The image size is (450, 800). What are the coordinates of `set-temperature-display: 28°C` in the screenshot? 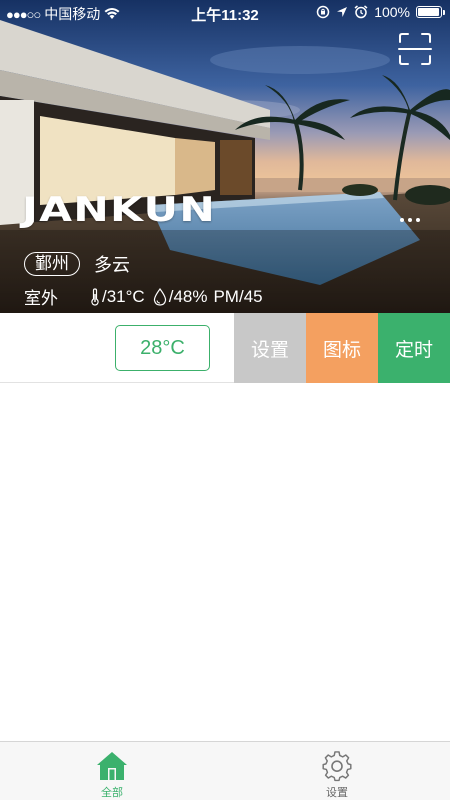 It's located at (162, 348).